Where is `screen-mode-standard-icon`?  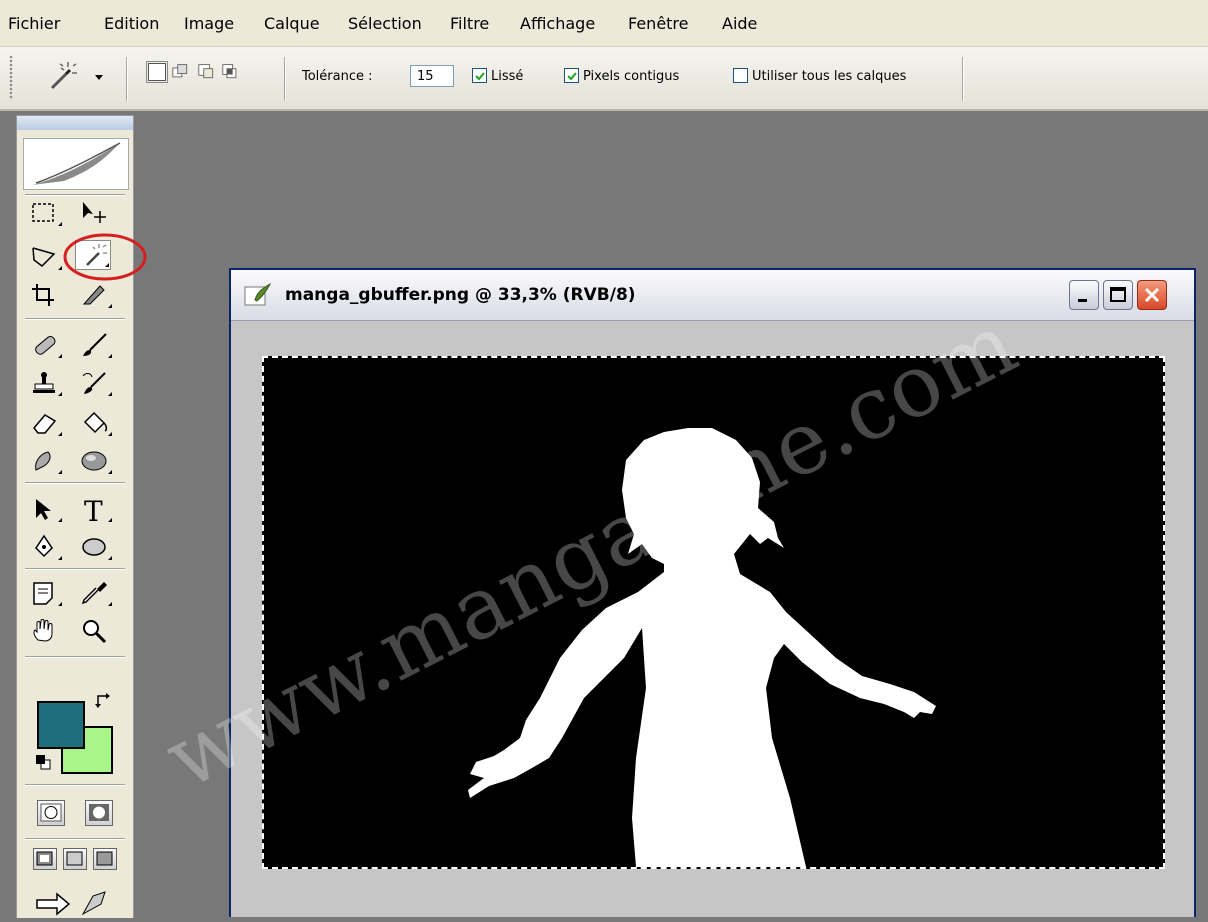 screen-mode-standard-icon is located at coordinates (44, 858).